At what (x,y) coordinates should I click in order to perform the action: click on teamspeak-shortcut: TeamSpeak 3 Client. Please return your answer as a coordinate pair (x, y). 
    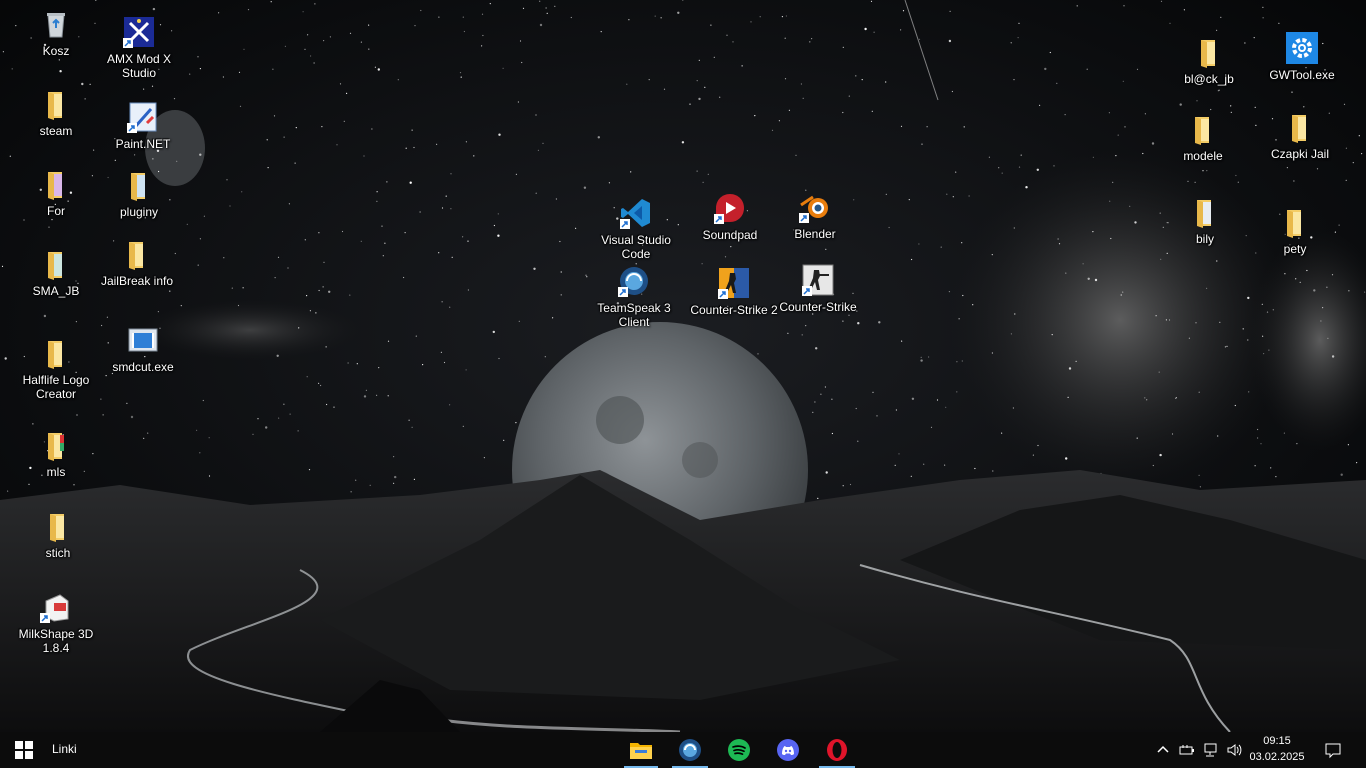
    Looking at the image, I should click on (634, 297).